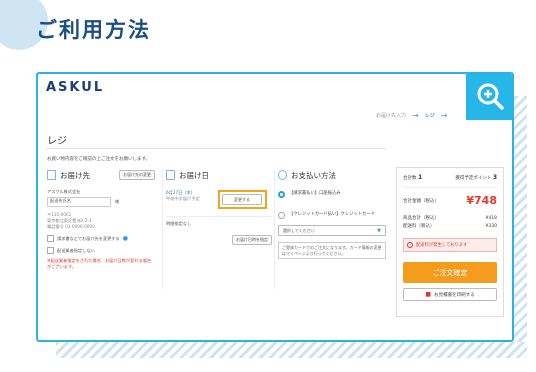 The width and height of the screenshot is (536, 372). What do you see at coordinates (419, 226) in the screenshot?
I see `shipping-label: 配送料（税込）` at bounding box center [419, 226].